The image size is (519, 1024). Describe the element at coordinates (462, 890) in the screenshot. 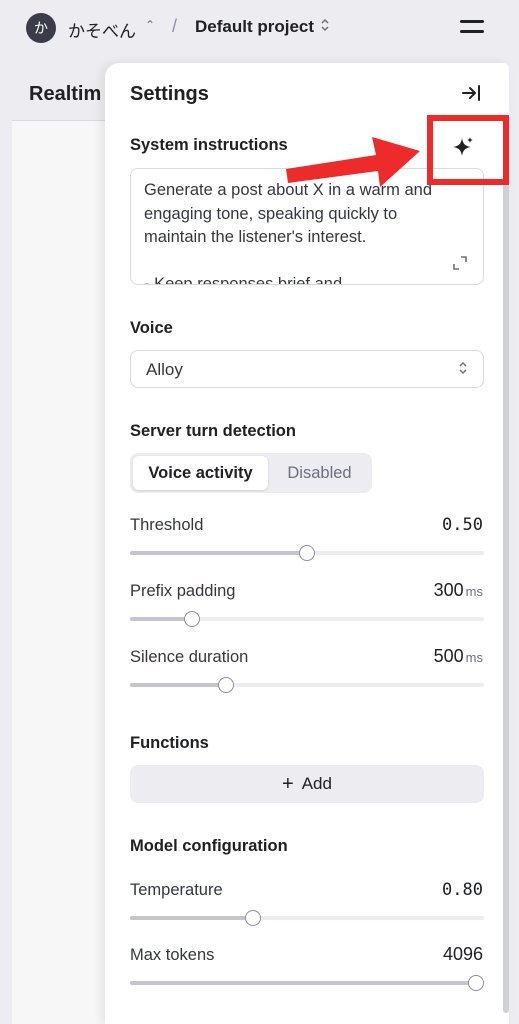

I see `temperature-value: 0.80` at that location.